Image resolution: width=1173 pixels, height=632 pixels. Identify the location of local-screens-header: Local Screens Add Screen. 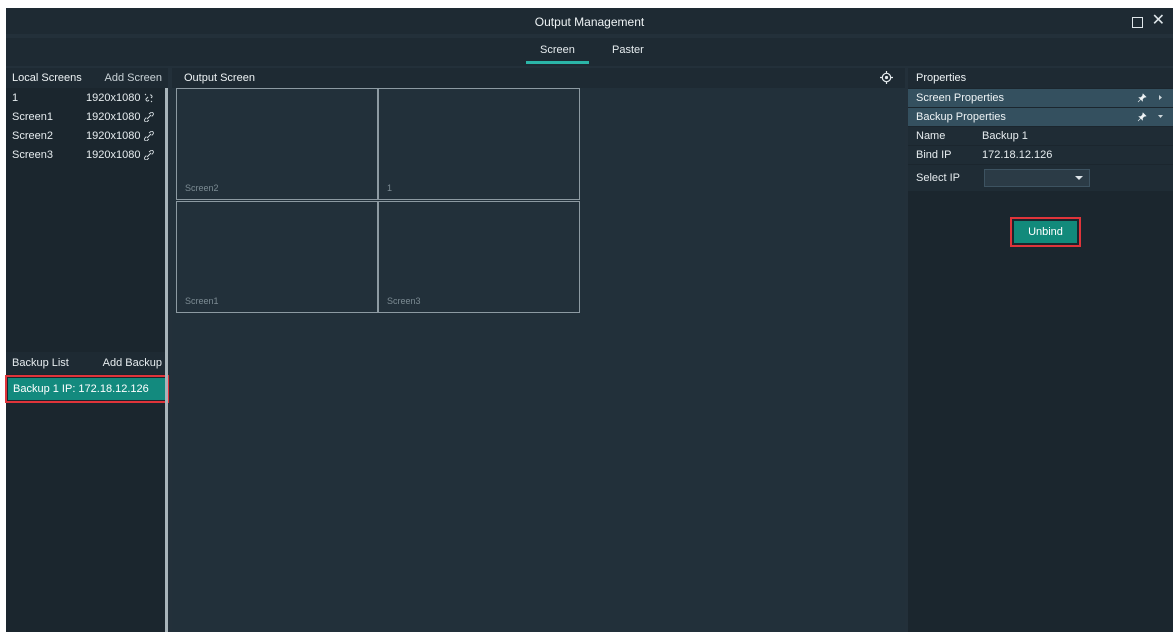
(87, 78).